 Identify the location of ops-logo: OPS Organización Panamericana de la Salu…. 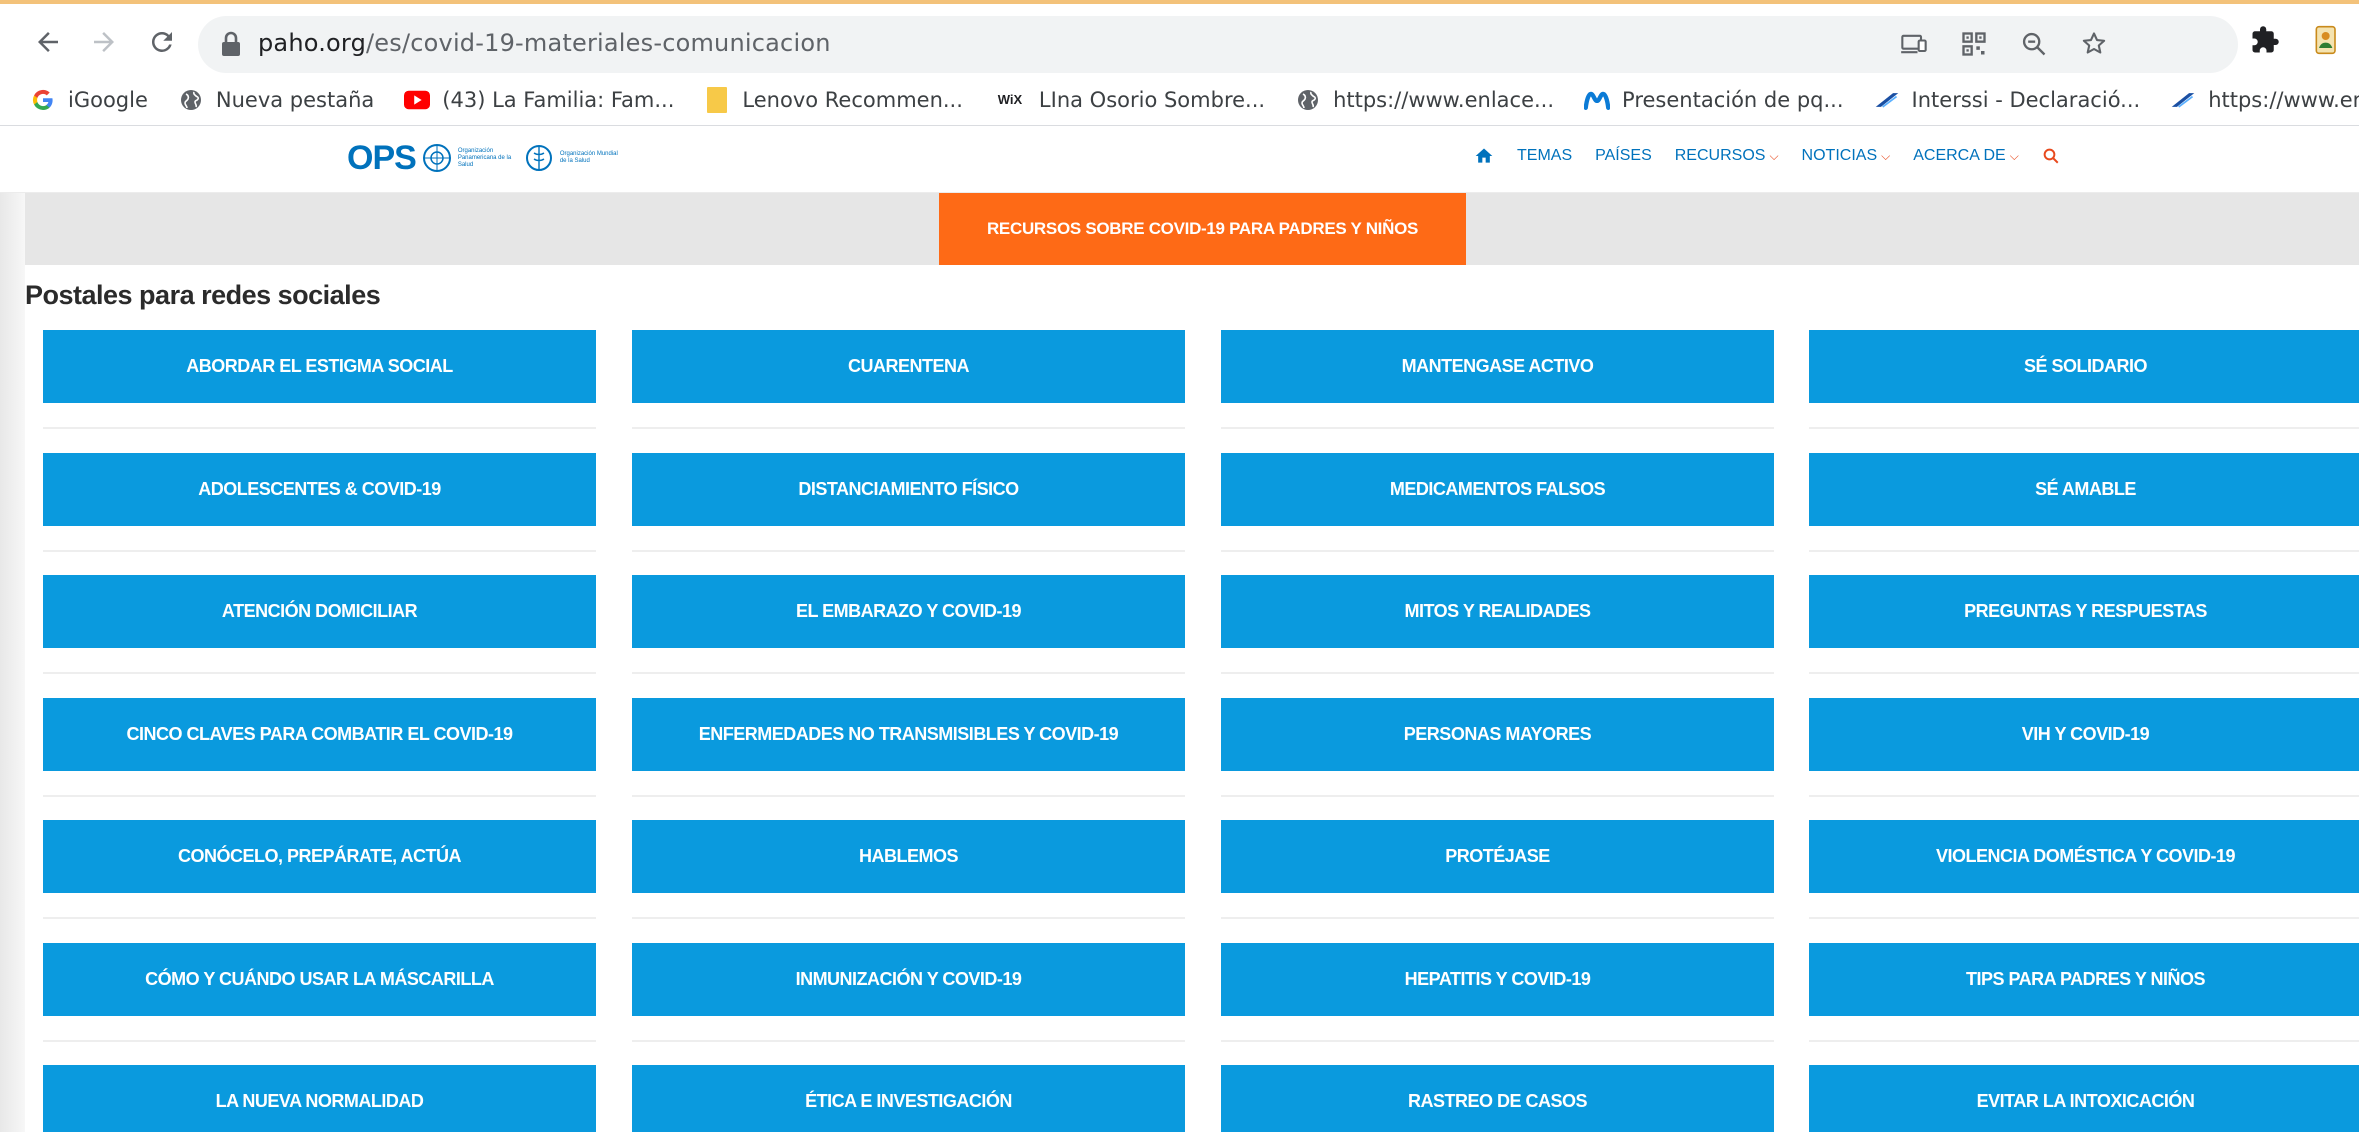
(483, 158).